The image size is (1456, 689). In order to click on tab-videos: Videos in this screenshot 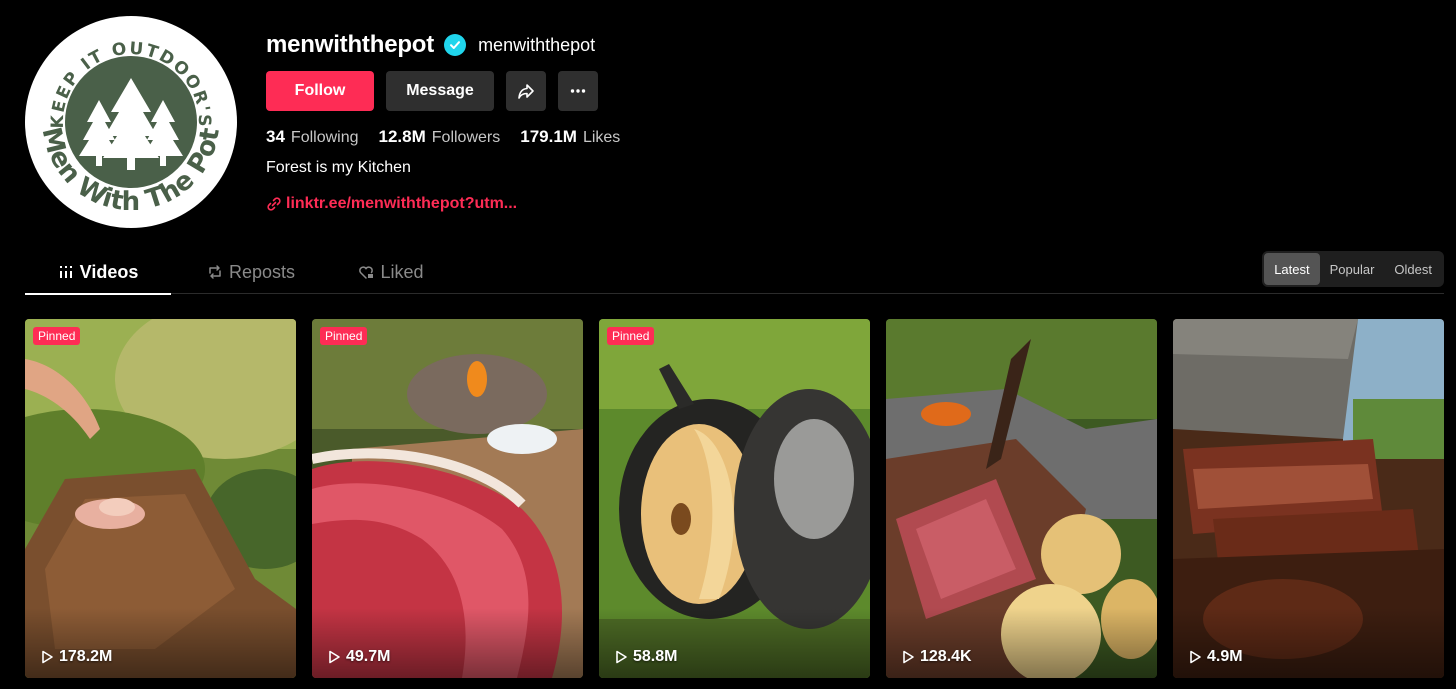, I will do `click(98, 272)`.